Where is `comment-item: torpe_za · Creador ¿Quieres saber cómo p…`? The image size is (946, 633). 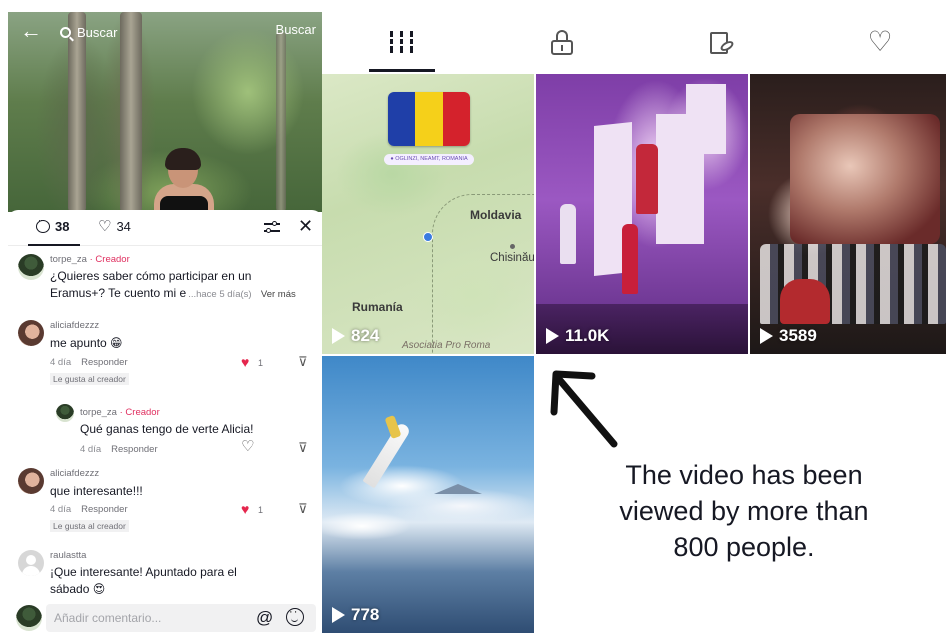
comment-item: torpe_za · Creador ¿Quieres saber cómo p… is located at coordinates (165, 280).